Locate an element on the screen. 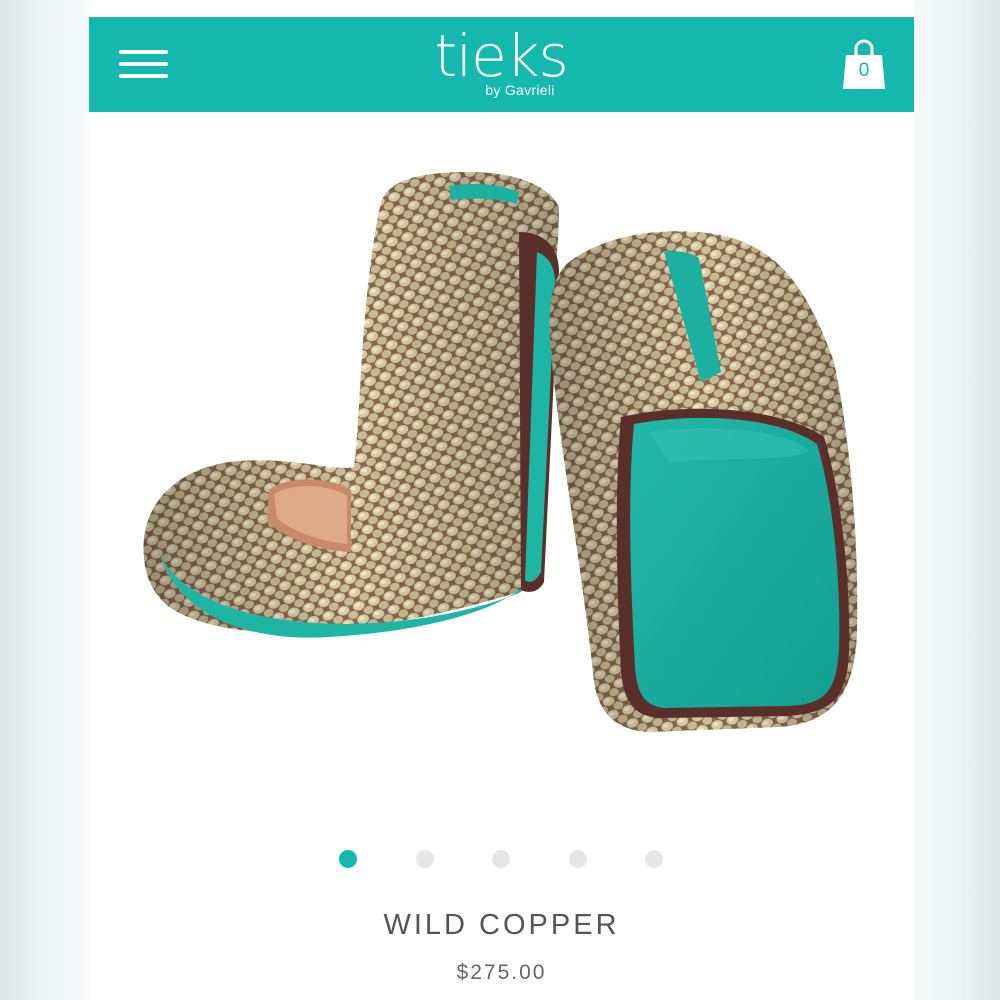  hamburger-menu-icon-bottom is located at coordinates (143, 76).